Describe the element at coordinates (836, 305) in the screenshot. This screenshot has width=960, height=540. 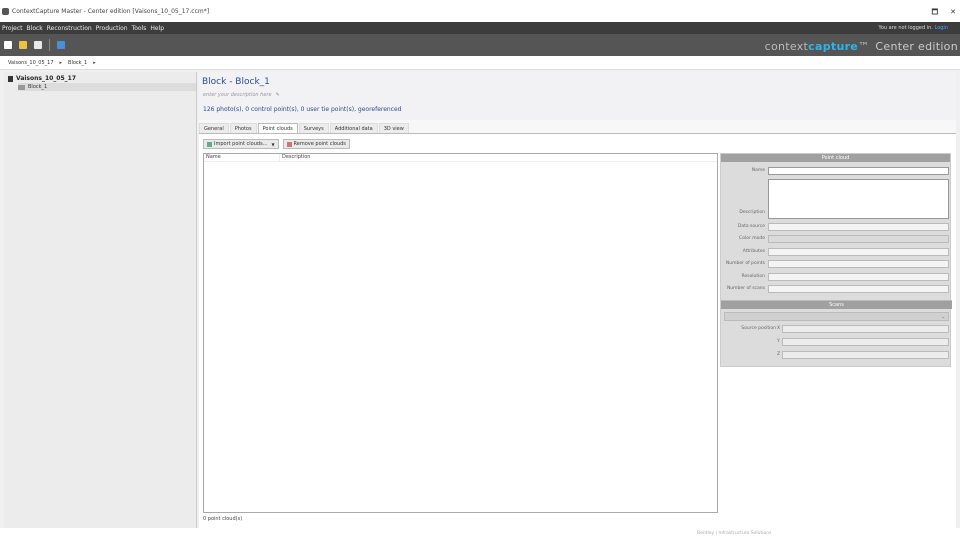
I see `scans-header: Scans` at that location.